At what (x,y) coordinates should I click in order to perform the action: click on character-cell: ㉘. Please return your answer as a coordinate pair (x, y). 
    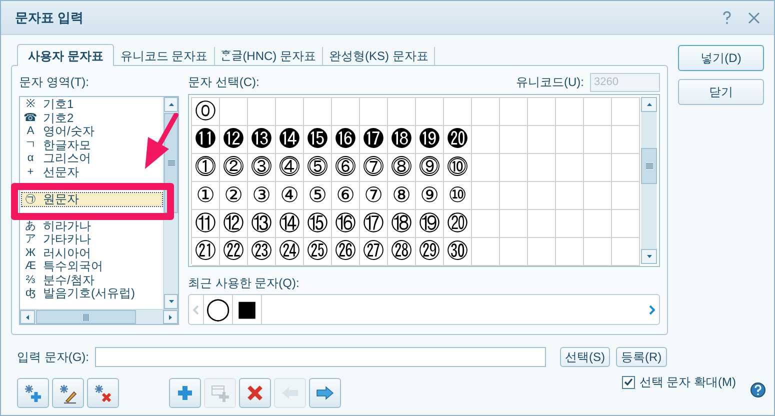
    Looking at the image, I should click on (402, 252).